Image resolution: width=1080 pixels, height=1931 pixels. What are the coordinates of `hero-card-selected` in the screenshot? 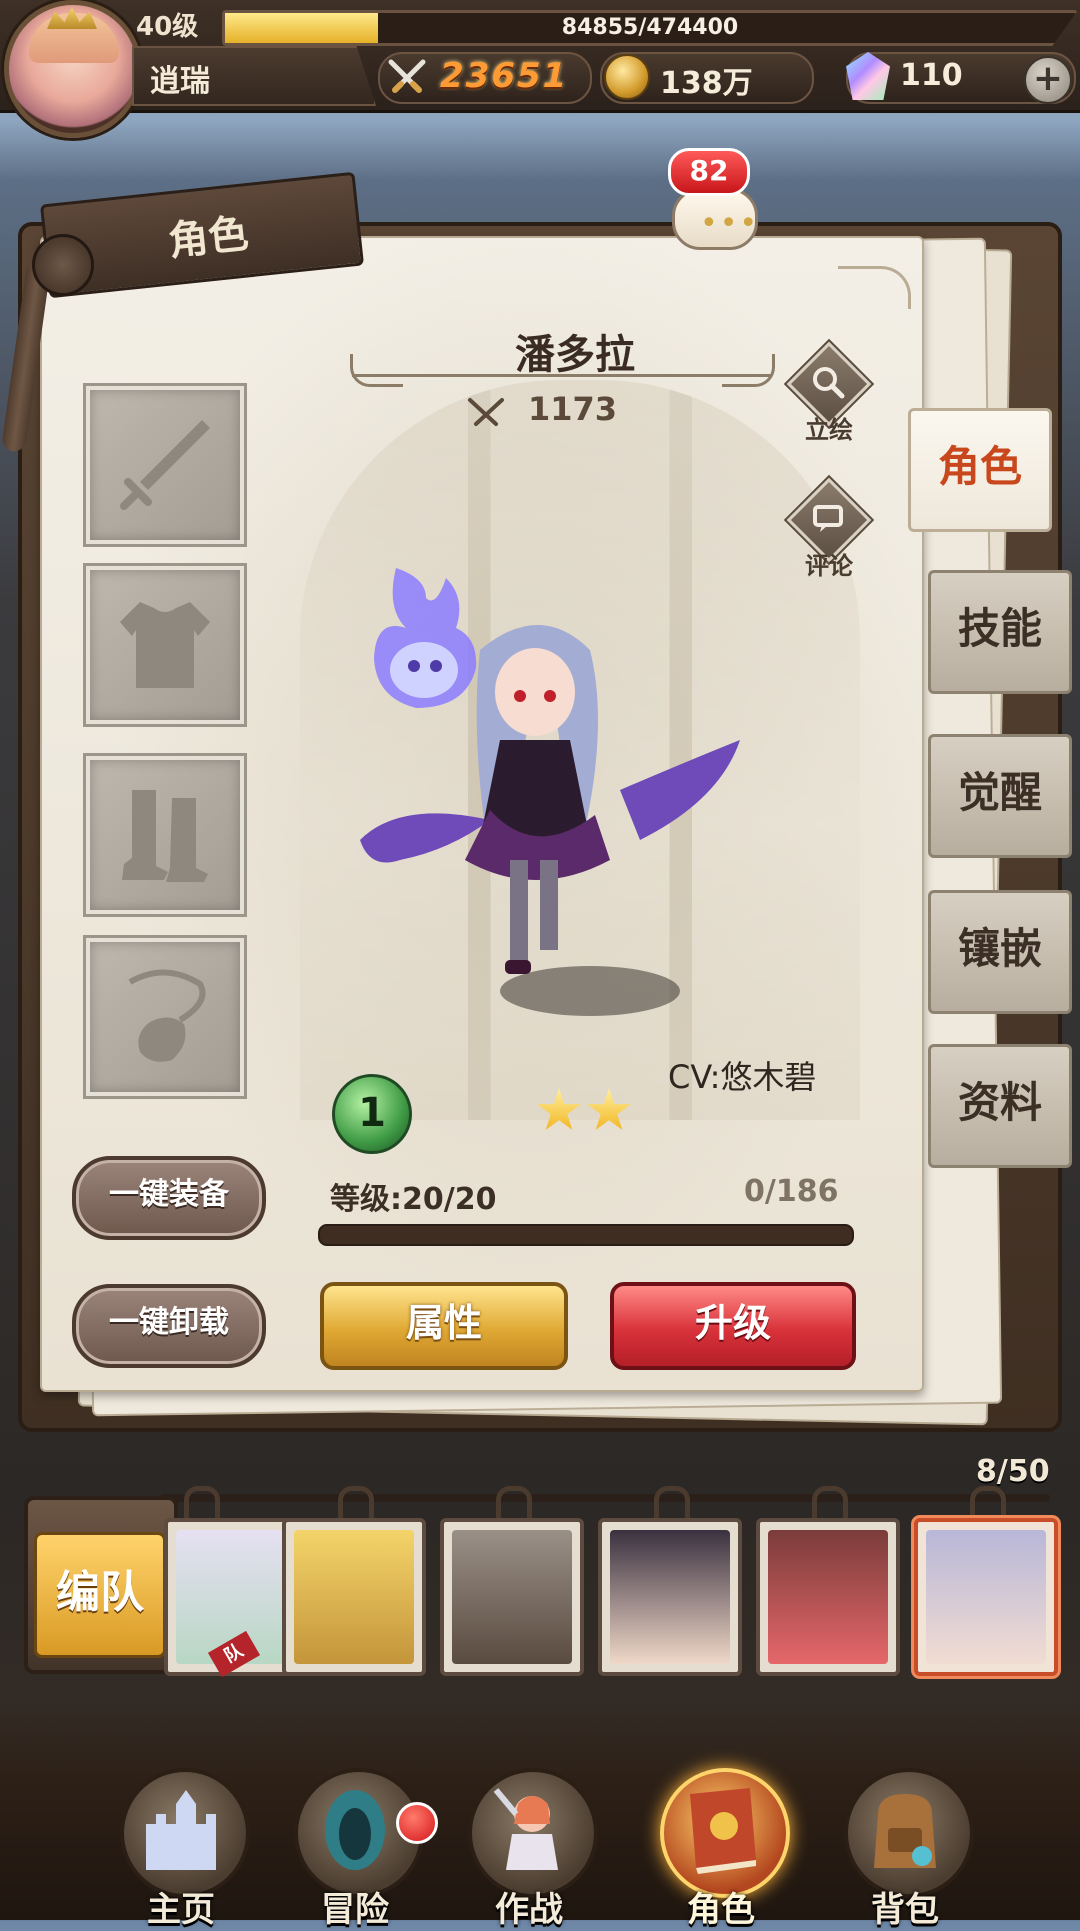 It's located at (986, 1597).